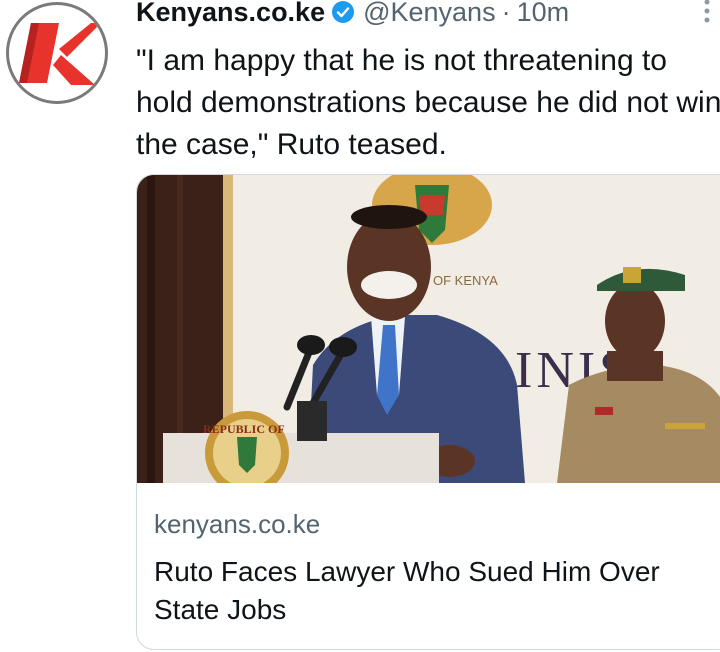  What do you see at coordinates (429, 14) in the screenshot?
I see `author-handle: @Kenyans` at bounding box center [429, 14].